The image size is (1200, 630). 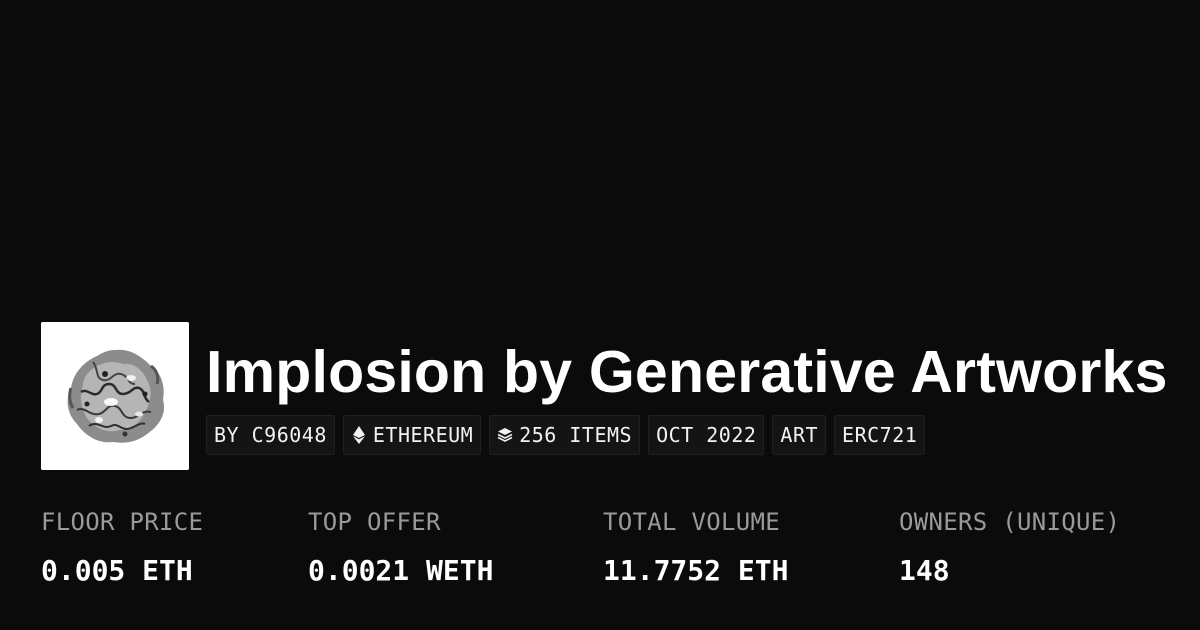 I want to click on chip-token-standard: ERC721, so click(x=880, y=435).